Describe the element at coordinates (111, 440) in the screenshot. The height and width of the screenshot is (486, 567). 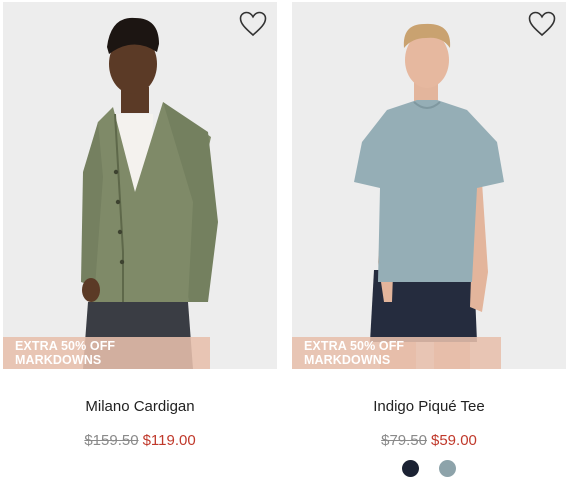
I see `original-price: $159.50` at that location.